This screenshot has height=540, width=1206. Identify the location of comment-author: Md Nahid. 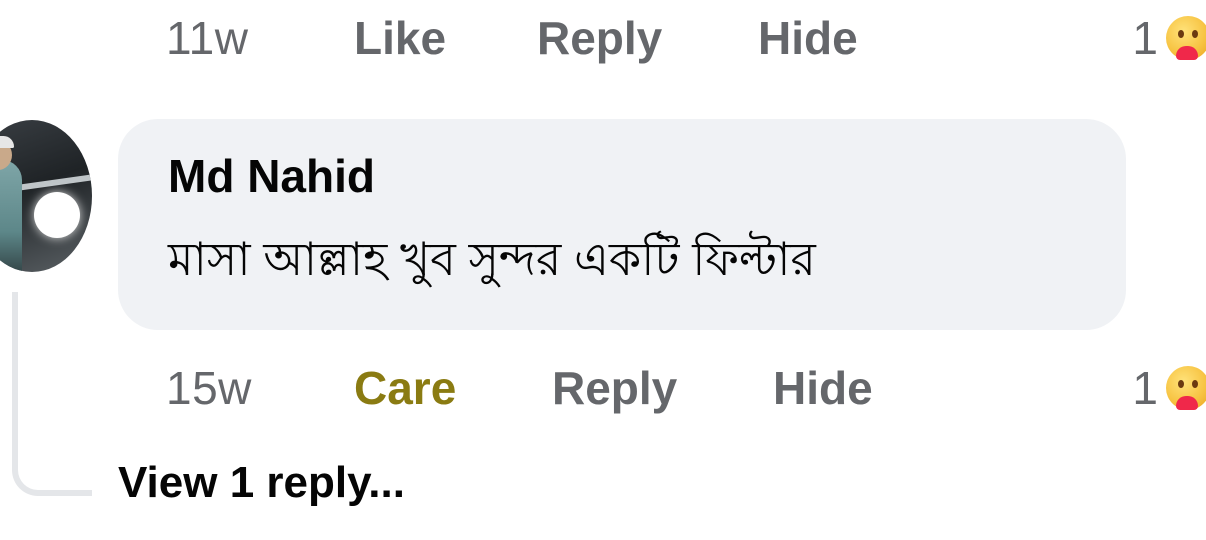
(271, 176).